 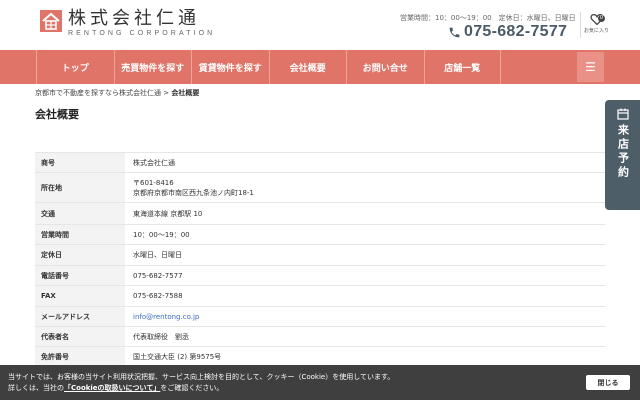 What do you see at coordinates (516, 31) in the screenshot?
I see `phone-number: 075-682-7577` at bounding box center [516, 31].